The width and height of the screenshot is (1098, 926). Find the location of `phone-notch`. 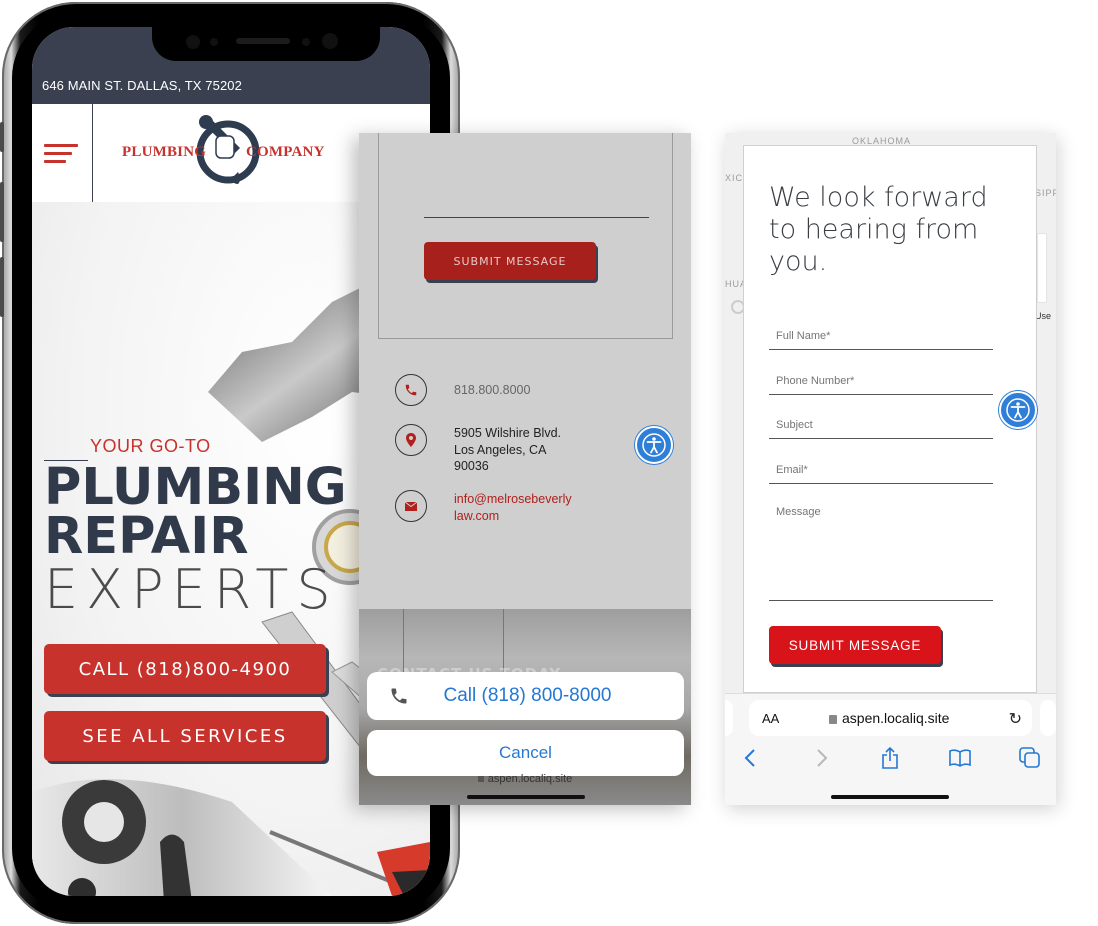

phone-notch is located at coordinates (266, 44).